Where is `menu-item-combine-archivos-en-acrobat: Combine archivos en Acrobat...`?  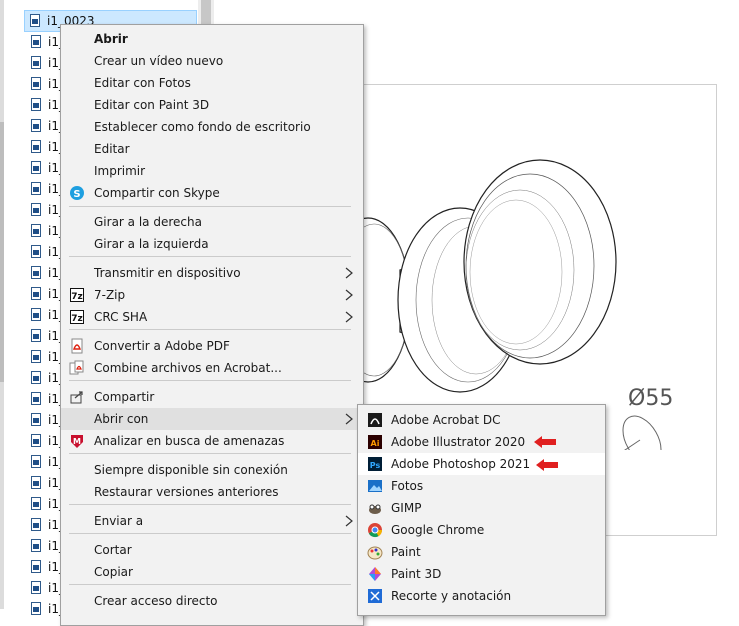 menu-item-combine-archivos-en-acrobat: Combine archivos en Acrobat... is located at coordinates (212, 368).